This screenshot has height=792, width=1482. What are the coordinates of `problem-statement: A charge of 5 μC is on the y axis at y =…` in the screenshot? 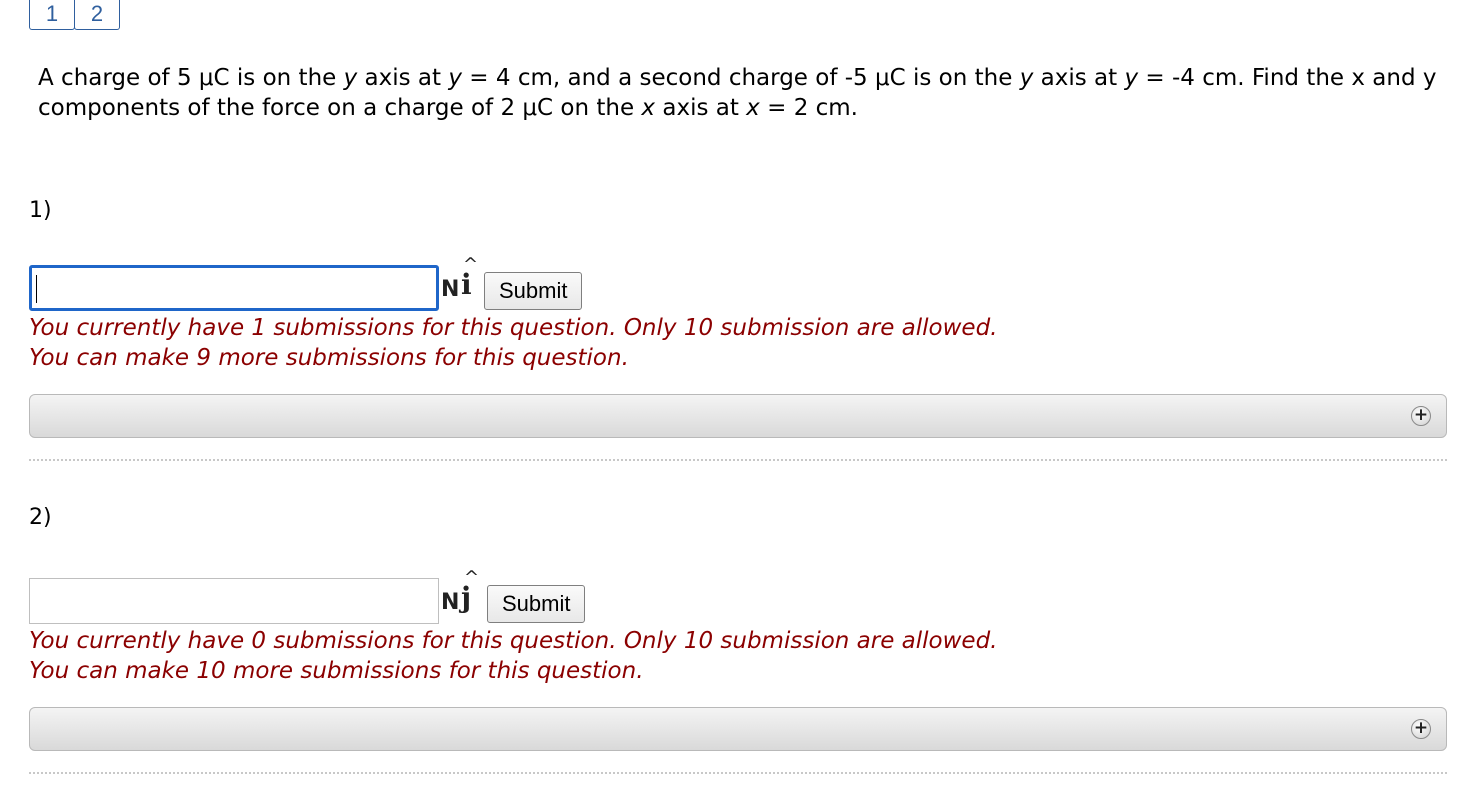 It's located at (737, 93).